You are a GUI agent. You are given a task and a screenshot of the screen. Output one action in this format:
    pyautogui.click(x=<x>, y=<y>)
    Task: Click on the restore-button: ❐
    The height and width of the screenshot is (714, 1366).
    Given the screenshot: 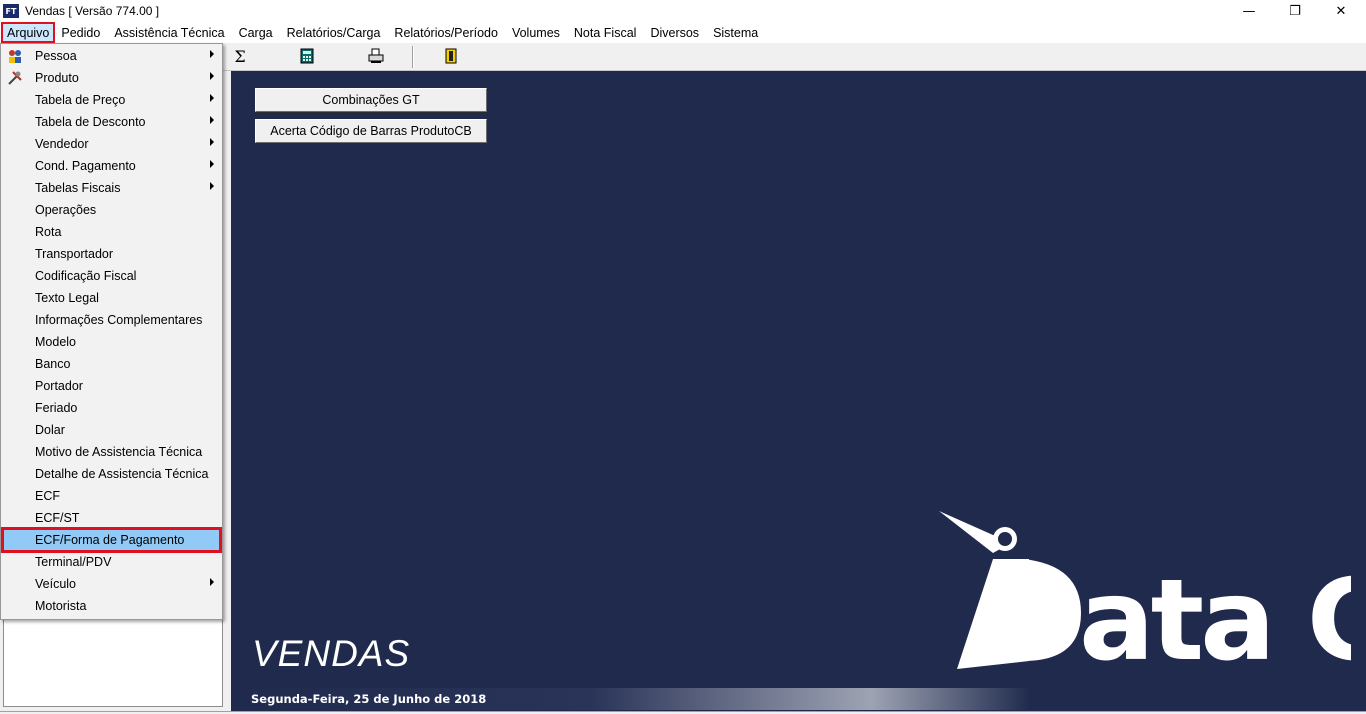 What is the action you would take?
    pyautogui.click(x=1295, y=11)
    